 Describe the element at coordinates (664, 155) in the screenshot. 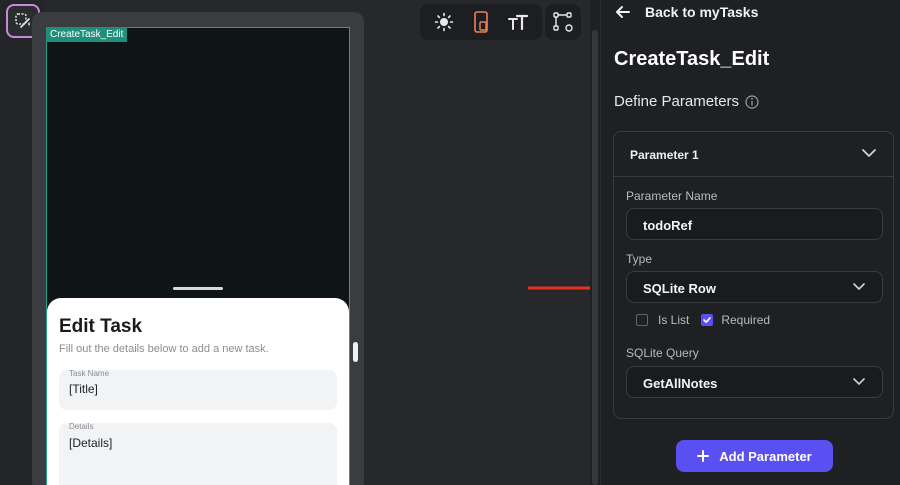

I see `parameter-header-label: Parameter 1` at that location.